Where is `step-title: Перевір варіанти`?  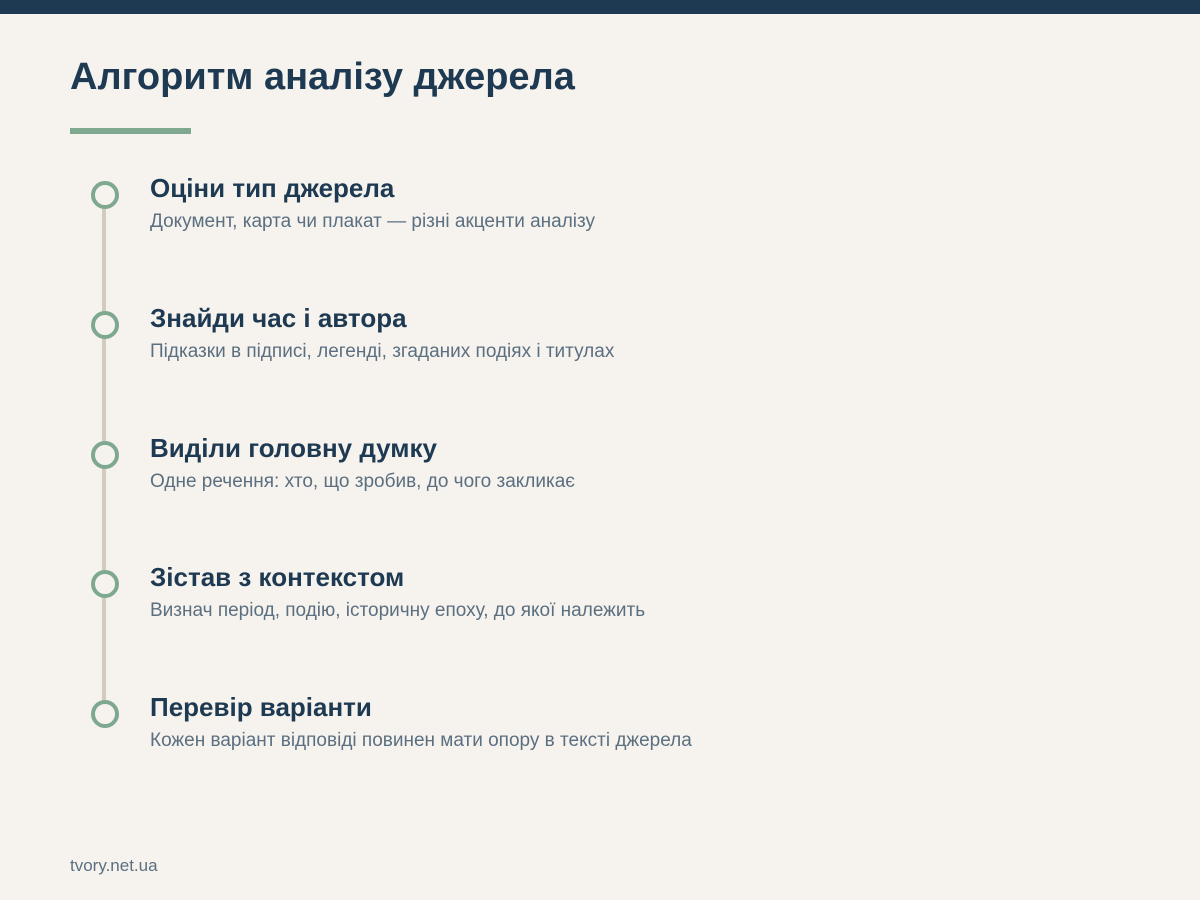 step-title: Перевір варіанти is located at coordinates (261, 707).